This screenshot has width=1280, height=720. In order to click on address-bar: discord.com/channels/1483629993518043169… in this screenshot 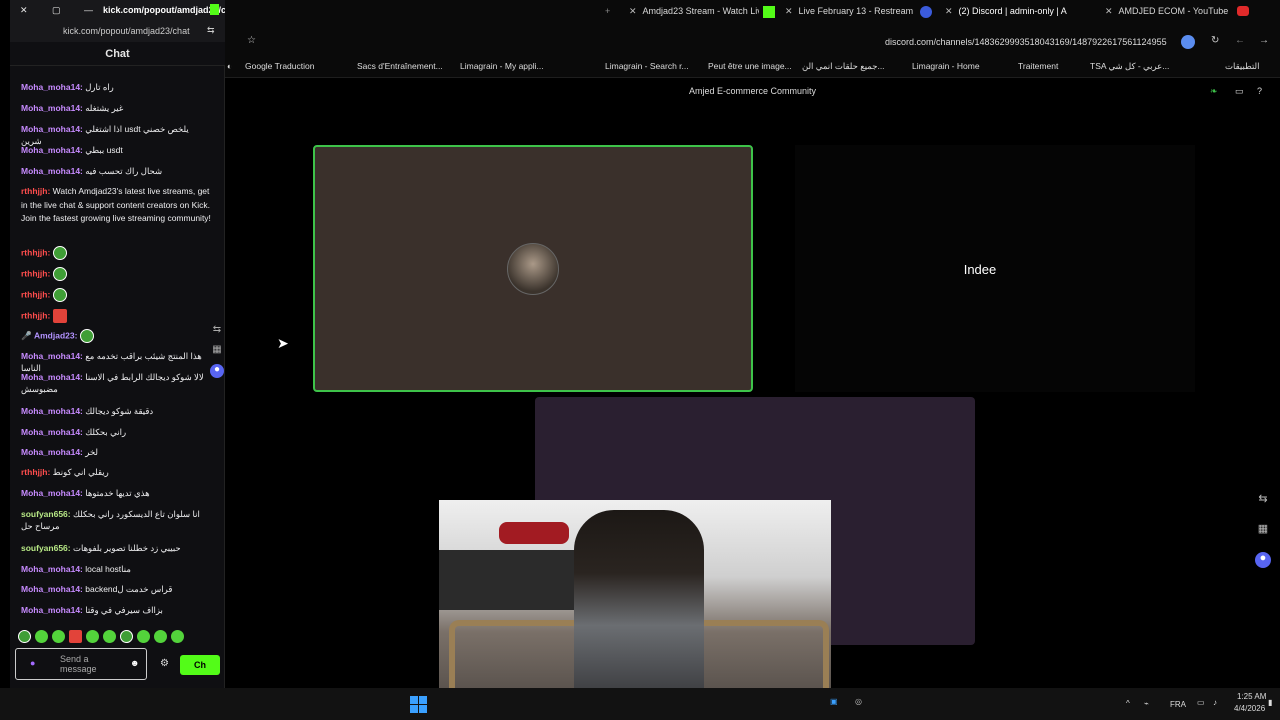, I will do `click(1026, 42)`.